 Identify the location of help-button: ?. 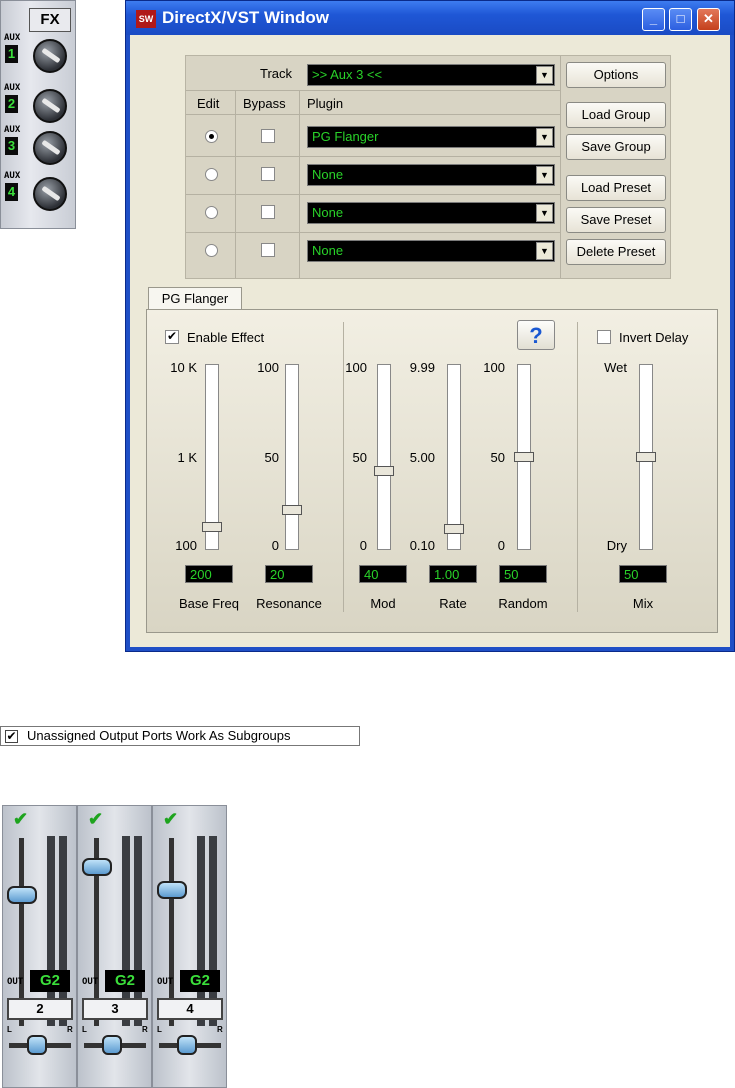
(536, 335).